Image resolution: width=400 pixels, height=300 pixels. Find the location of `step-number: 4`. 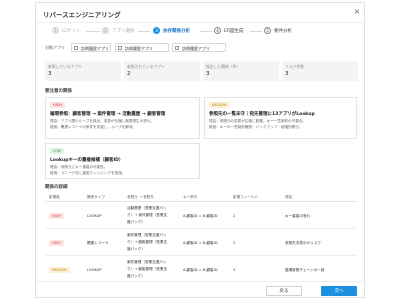

step-number: 4 is located at coordinates (217, 30).